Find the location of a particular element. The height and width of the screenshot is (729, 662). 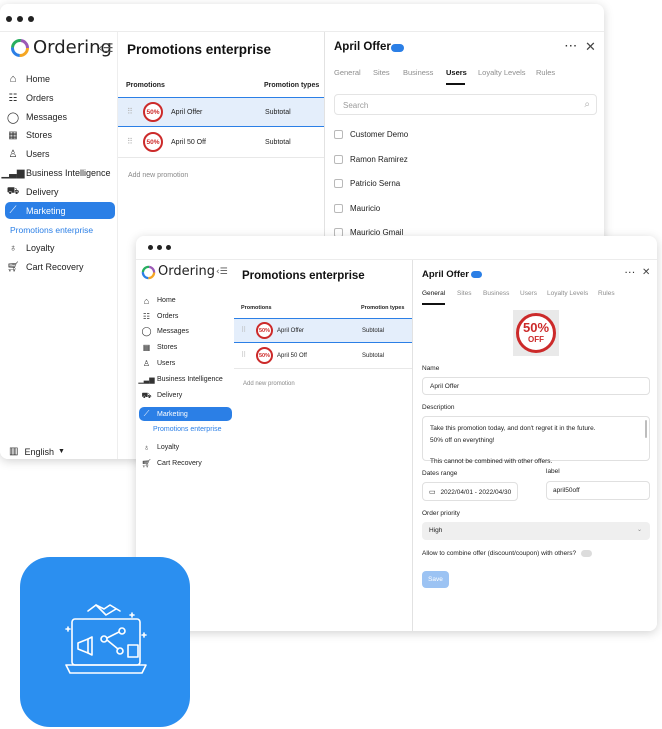

label-label: label is located at coordinates (553, 471).